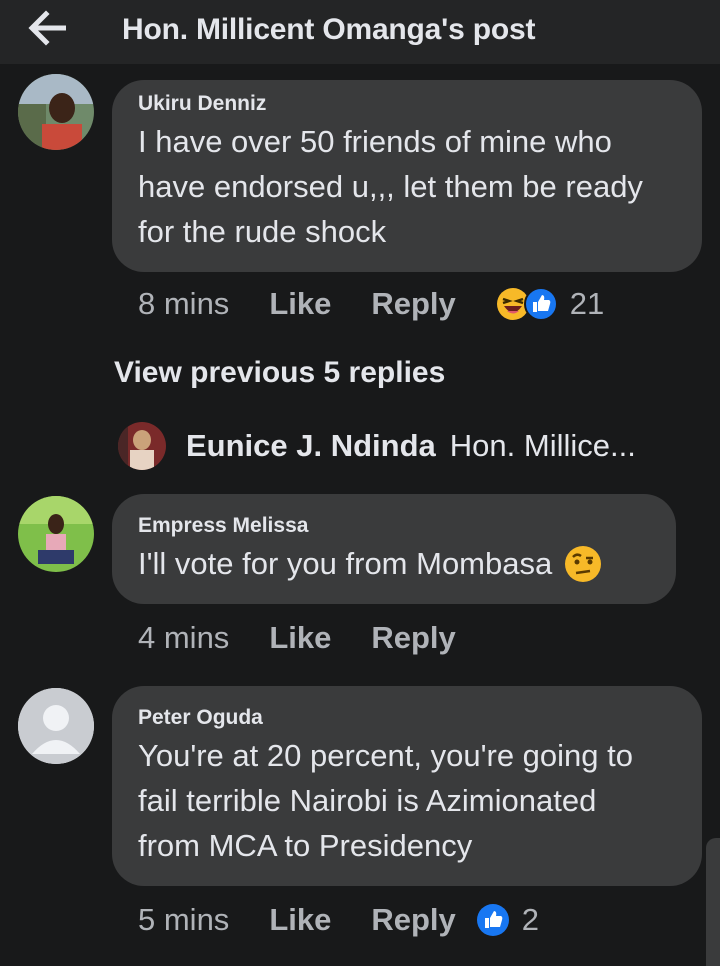 The height and width of the screenshot is (966, 720). I want to click on comment-author: Ukiru Denniz, so click(407, 98).